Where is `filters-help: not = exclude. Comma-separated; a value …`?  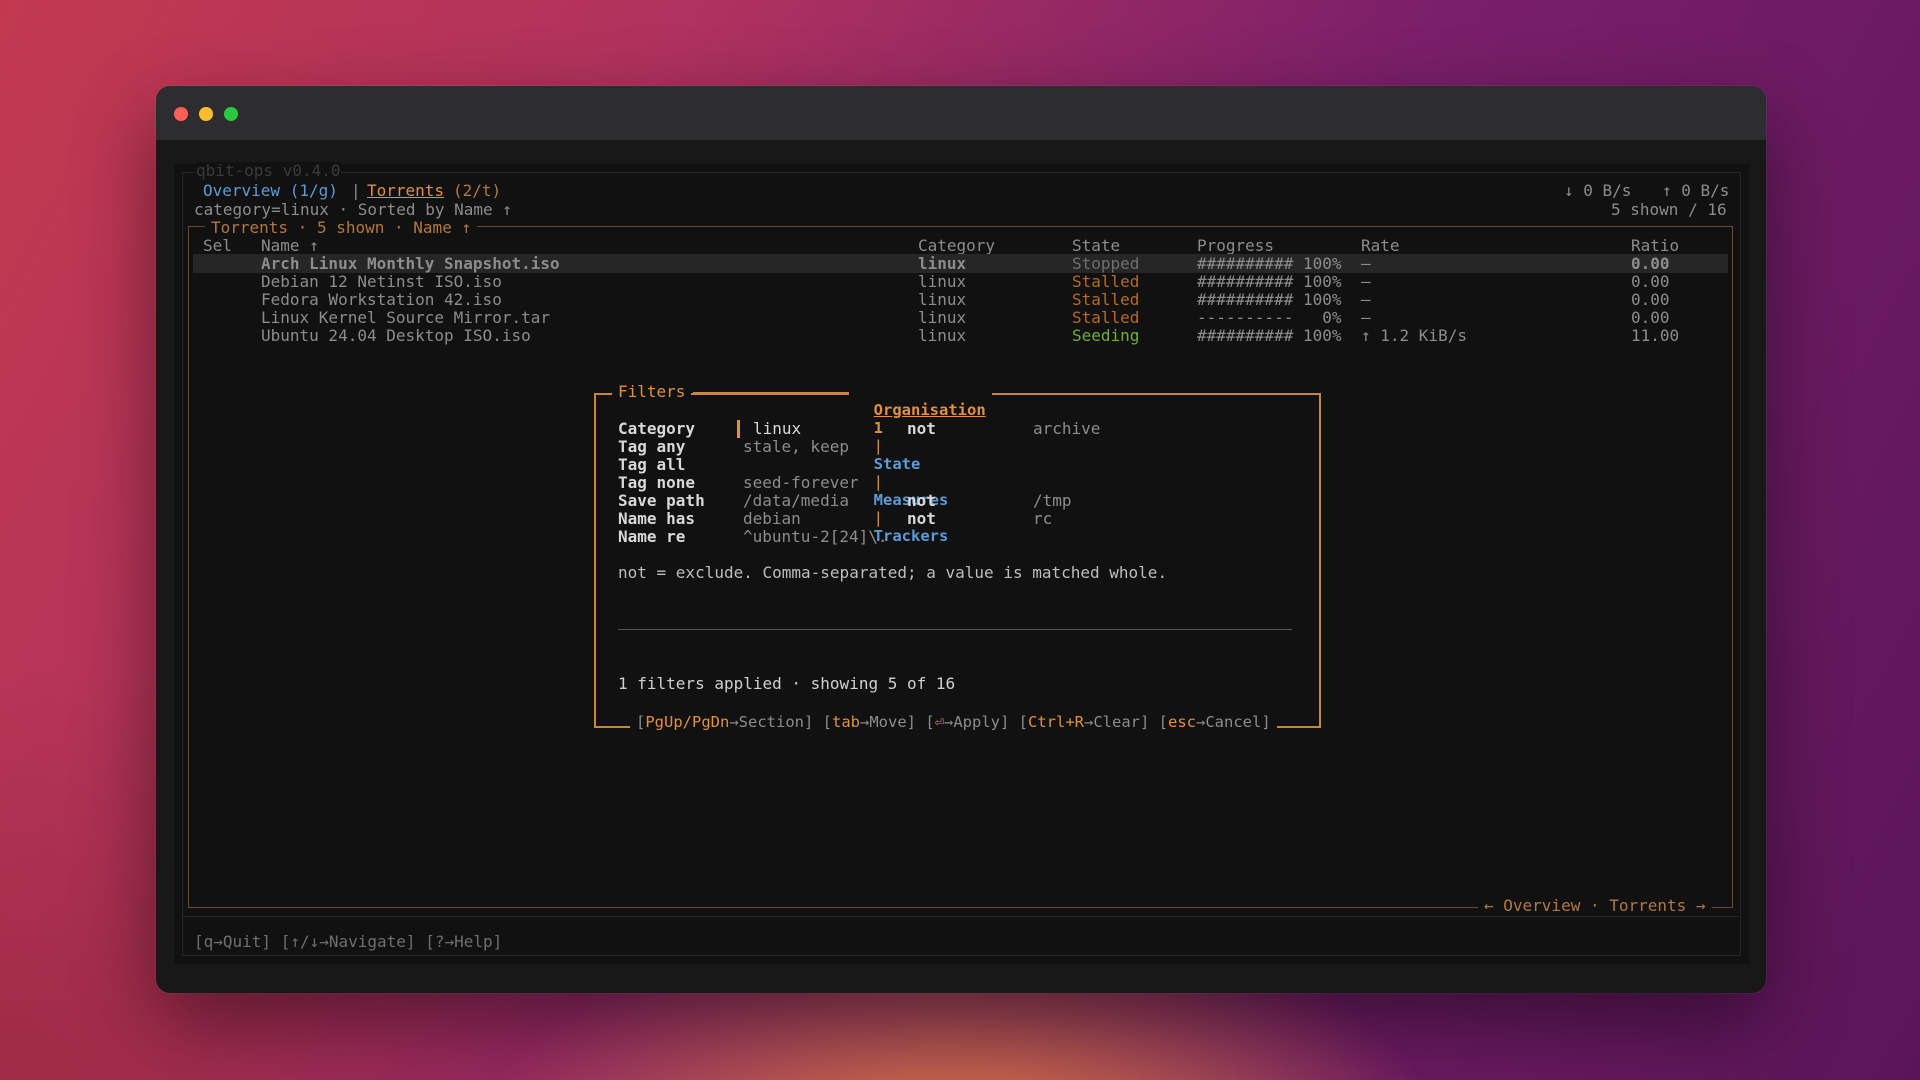
filters-help: not = exclude. Comma-separated; a value … is located at coordinates (893, 572).